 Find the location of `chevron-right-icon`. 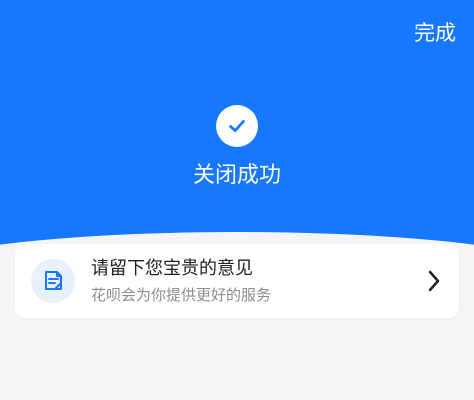

chevron-right-icon is located at coordinates (434, 281).